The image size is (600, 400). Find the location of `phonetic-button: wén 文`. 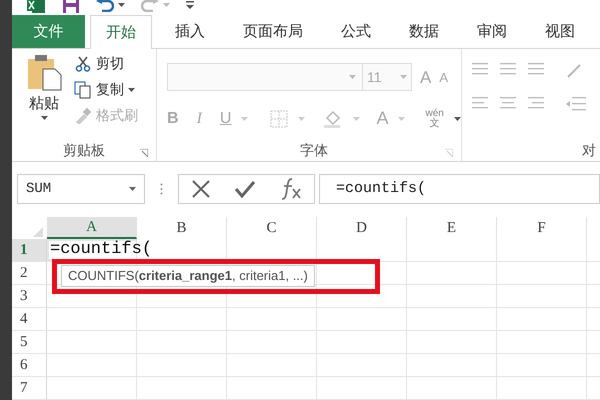

phonetic-button: wén 文 is located at coordinates (434, 118).